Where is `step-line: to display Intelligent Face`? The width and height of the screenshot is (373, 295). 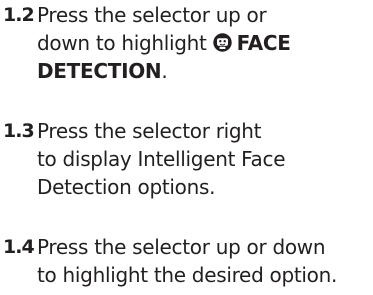
step-line: to display Intelligent Face is located at coordinates (161, 159).